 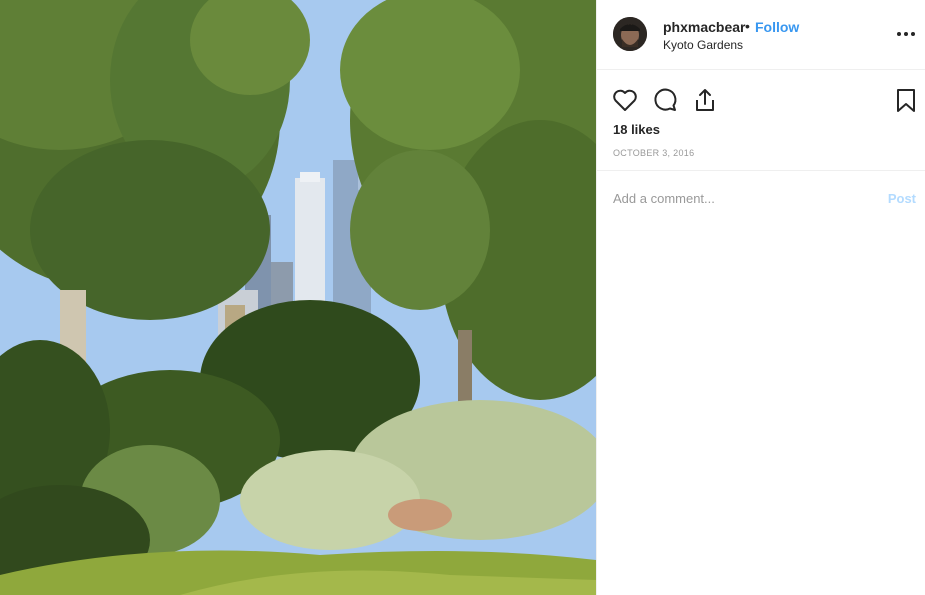 I want to click on share-icon, so click(x=705, y=100).